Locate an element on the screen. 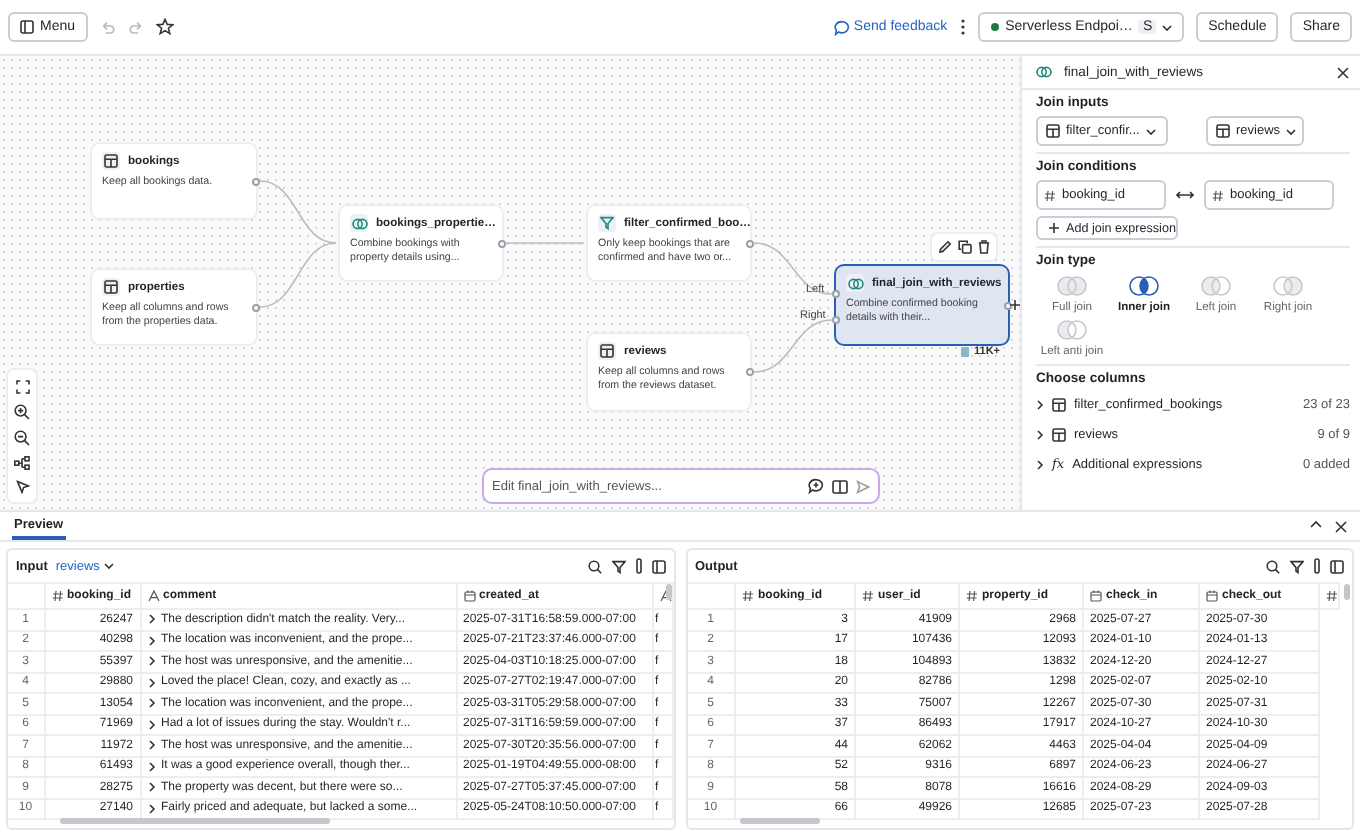 This screenshot has height=836, width=1360. zoom-out-icon is located at coordinates (22, 437).